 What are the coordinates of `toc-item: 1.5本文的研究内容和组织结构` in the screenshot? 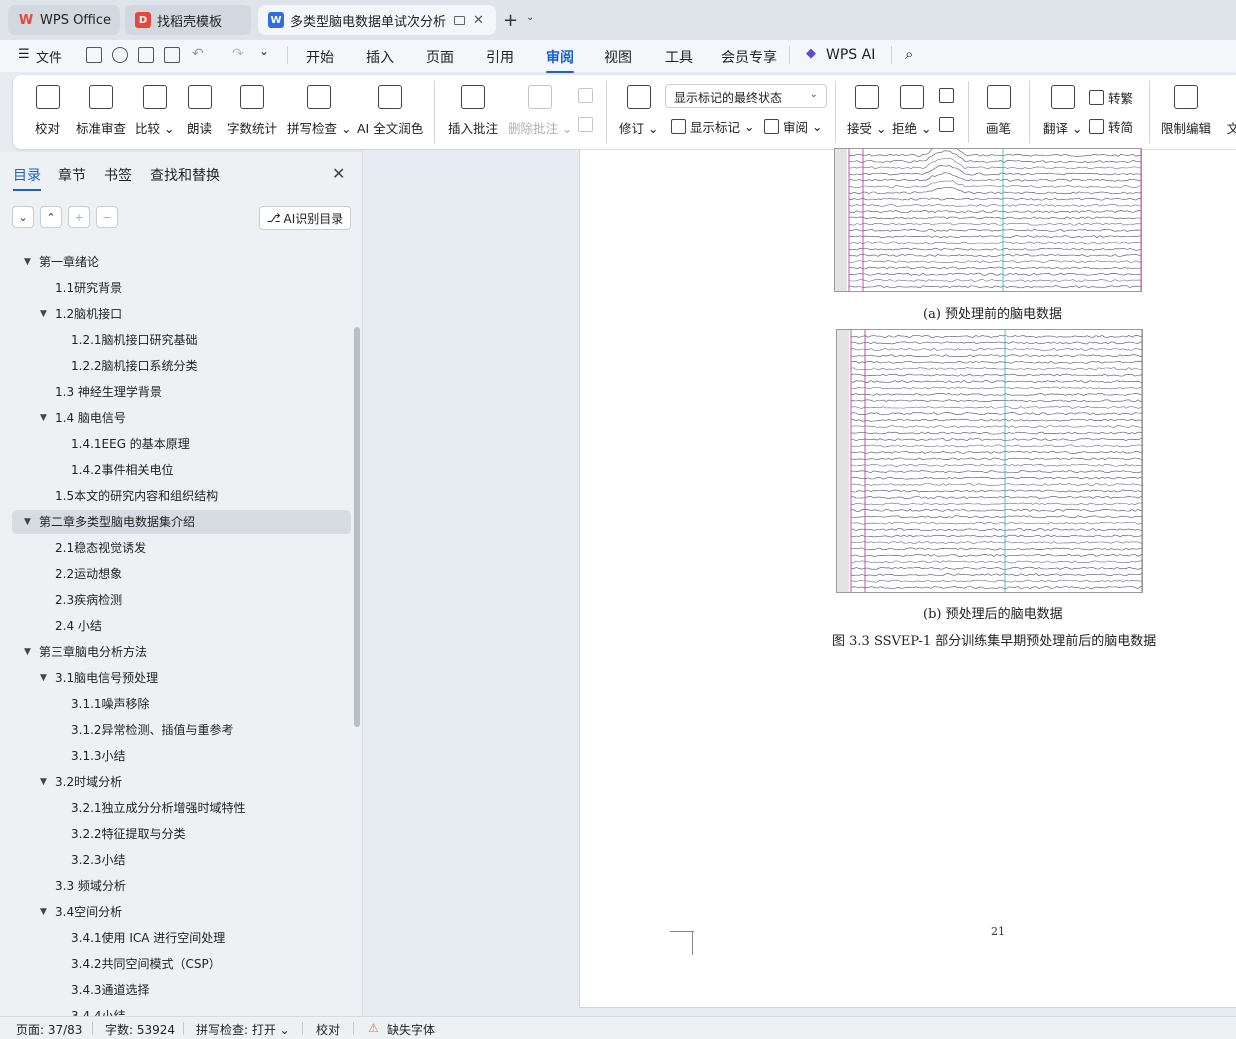 It's located at (176, 496).